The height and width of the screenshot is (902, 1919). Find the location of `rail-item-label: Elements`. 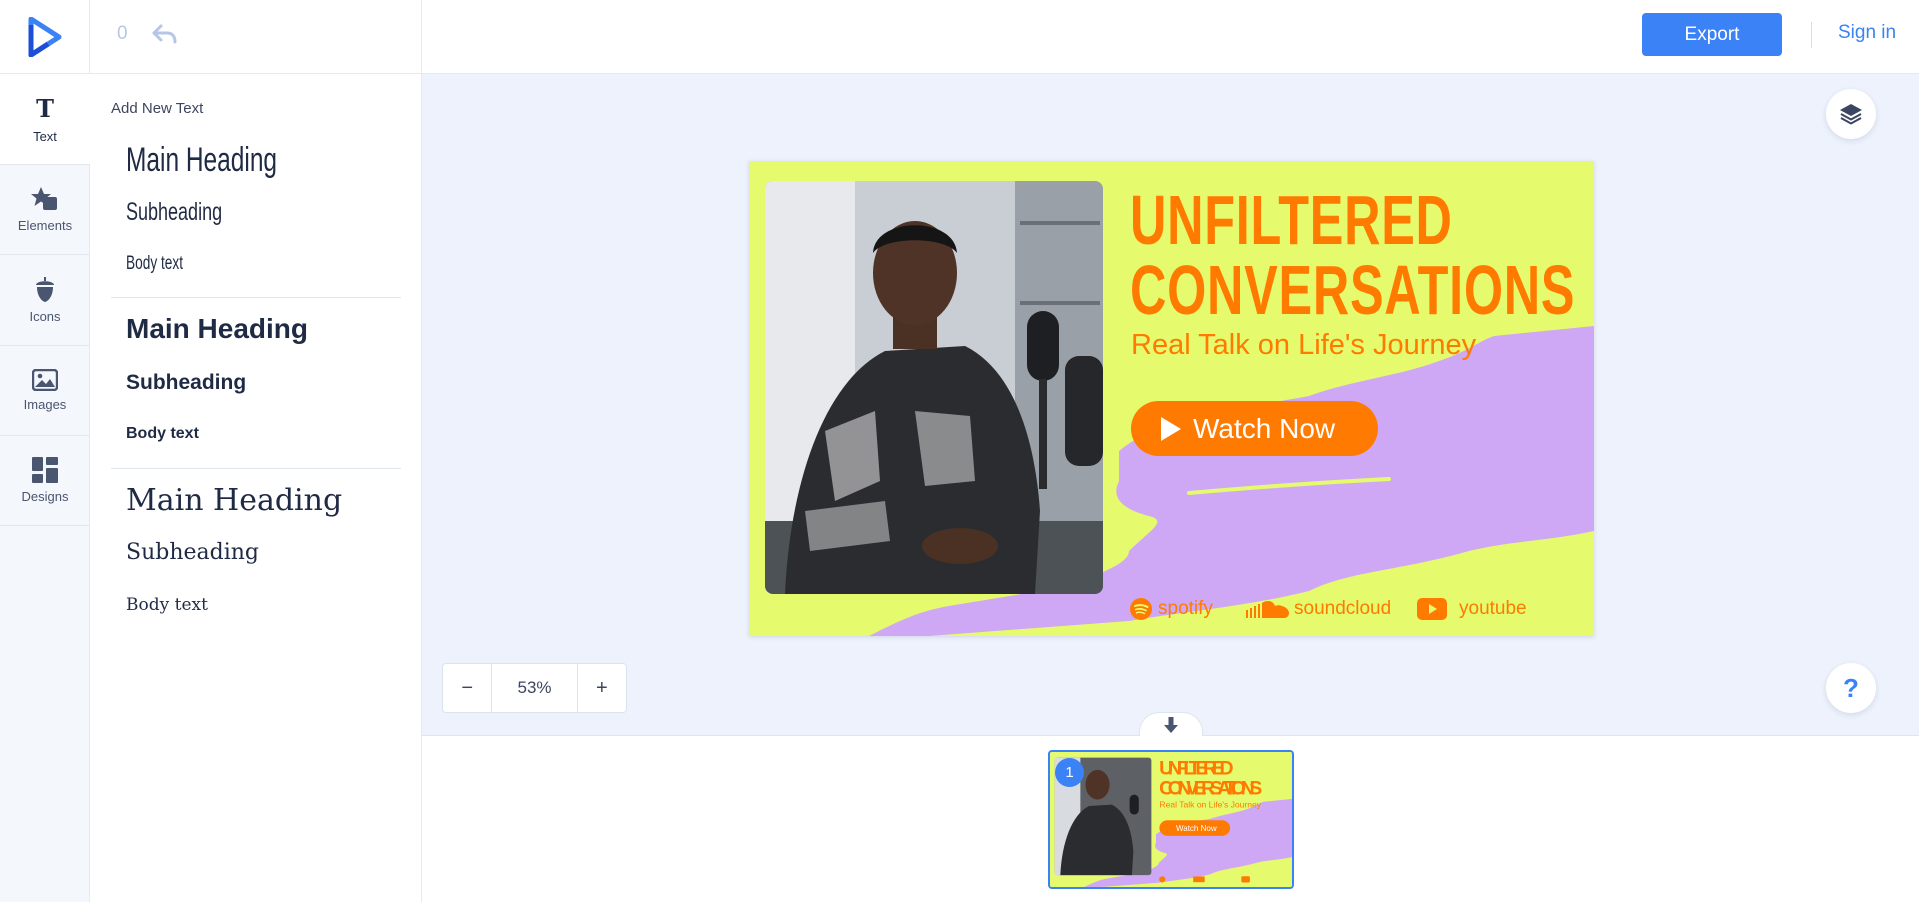

rail-item-label: Elements is located at coordinates (45, 225).